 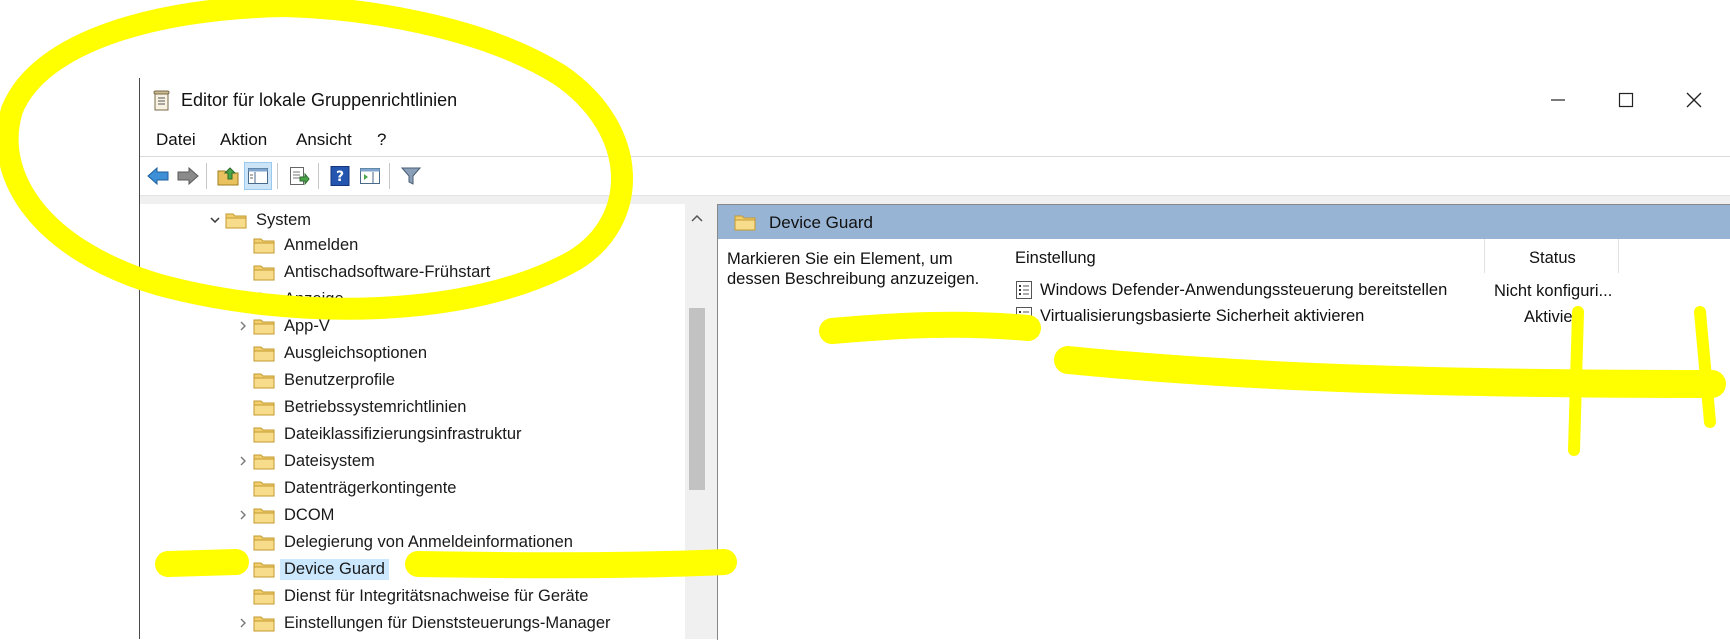 I want to click on tree-item-label: App-V, so click(x=307, y=325).